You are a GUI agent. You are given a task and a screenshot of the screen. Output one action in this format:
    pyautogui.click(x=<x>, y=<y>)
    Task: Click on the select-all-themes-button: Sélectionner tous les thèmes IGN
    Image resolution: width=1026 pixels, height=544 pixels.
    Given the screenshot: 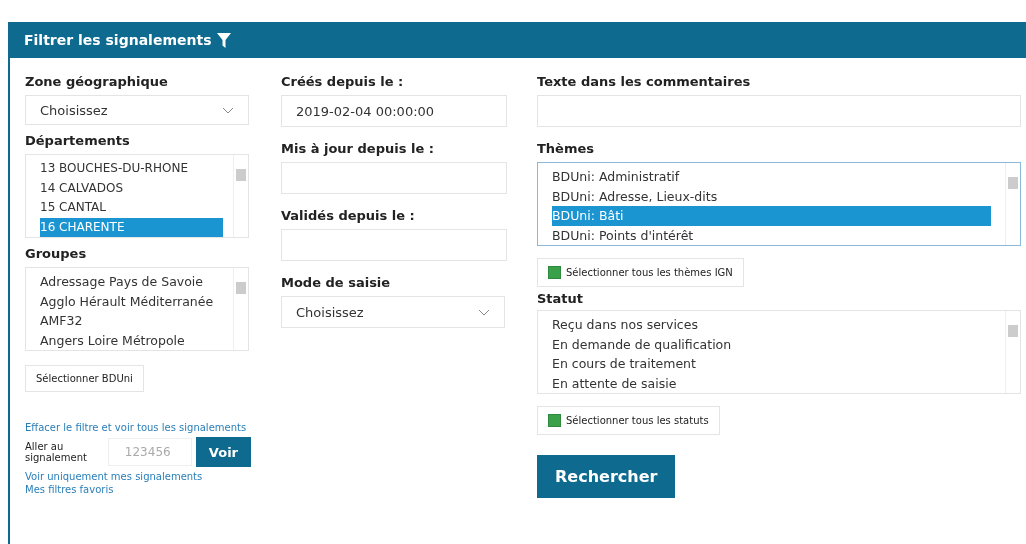 What is the action you would take?
    pyautogui.click(x=640, y=272)
    